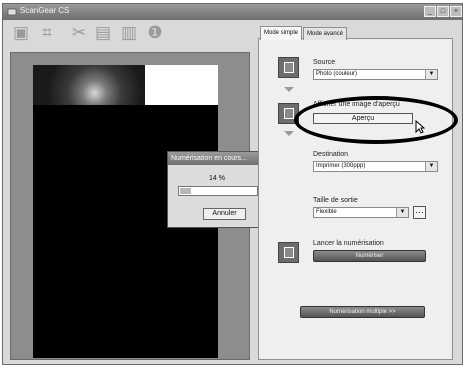 This screenshot has height=367, width=467. I want to click on progress-bar, so click(218, 191).